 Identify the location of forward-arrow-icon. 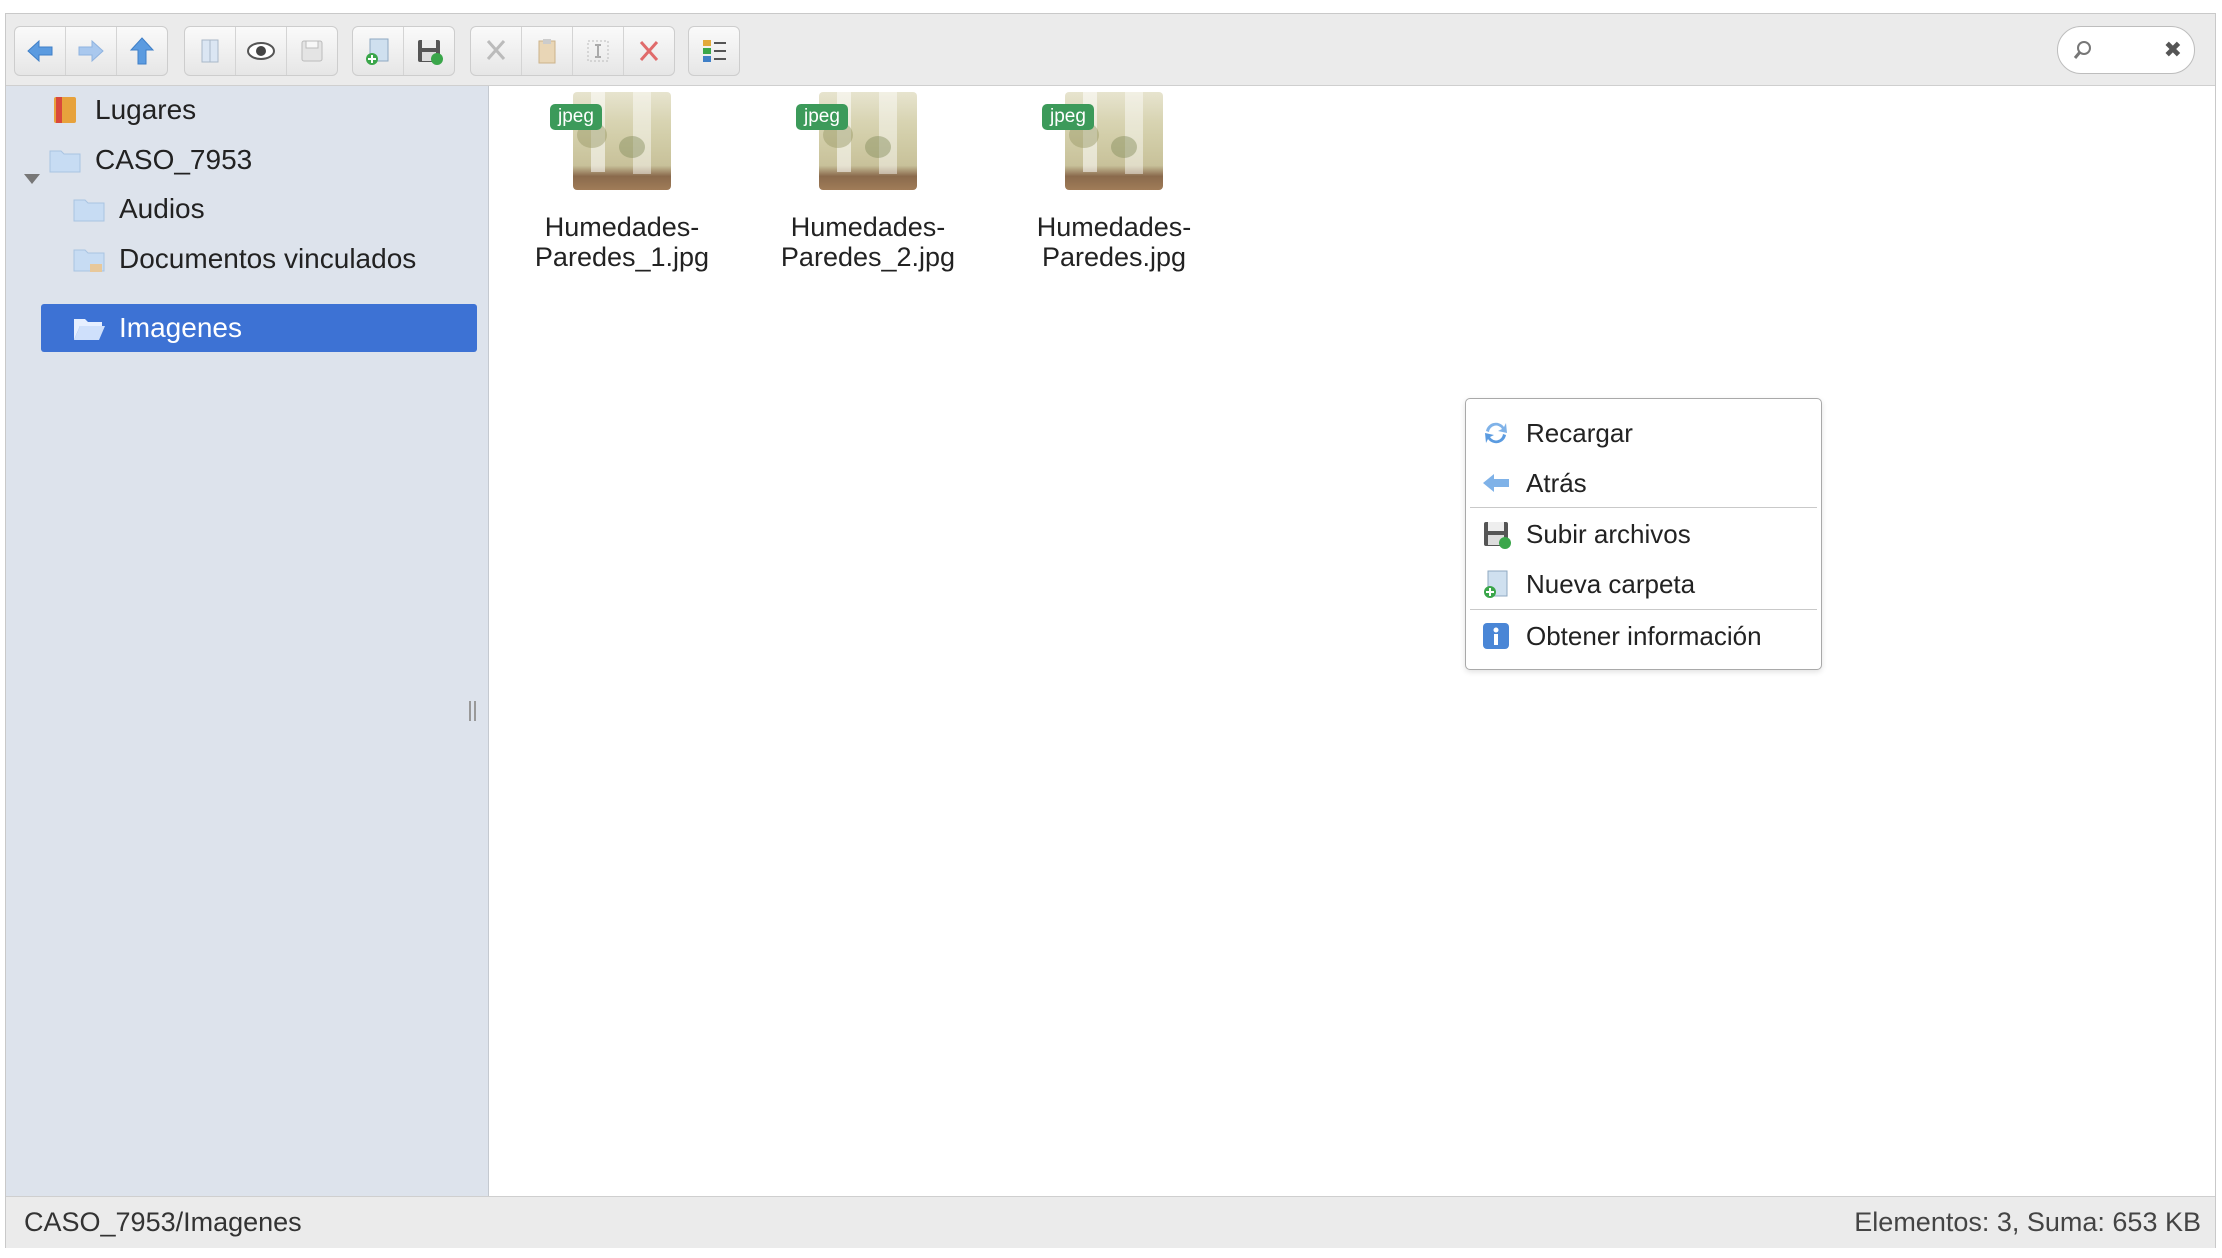
(91, 51).